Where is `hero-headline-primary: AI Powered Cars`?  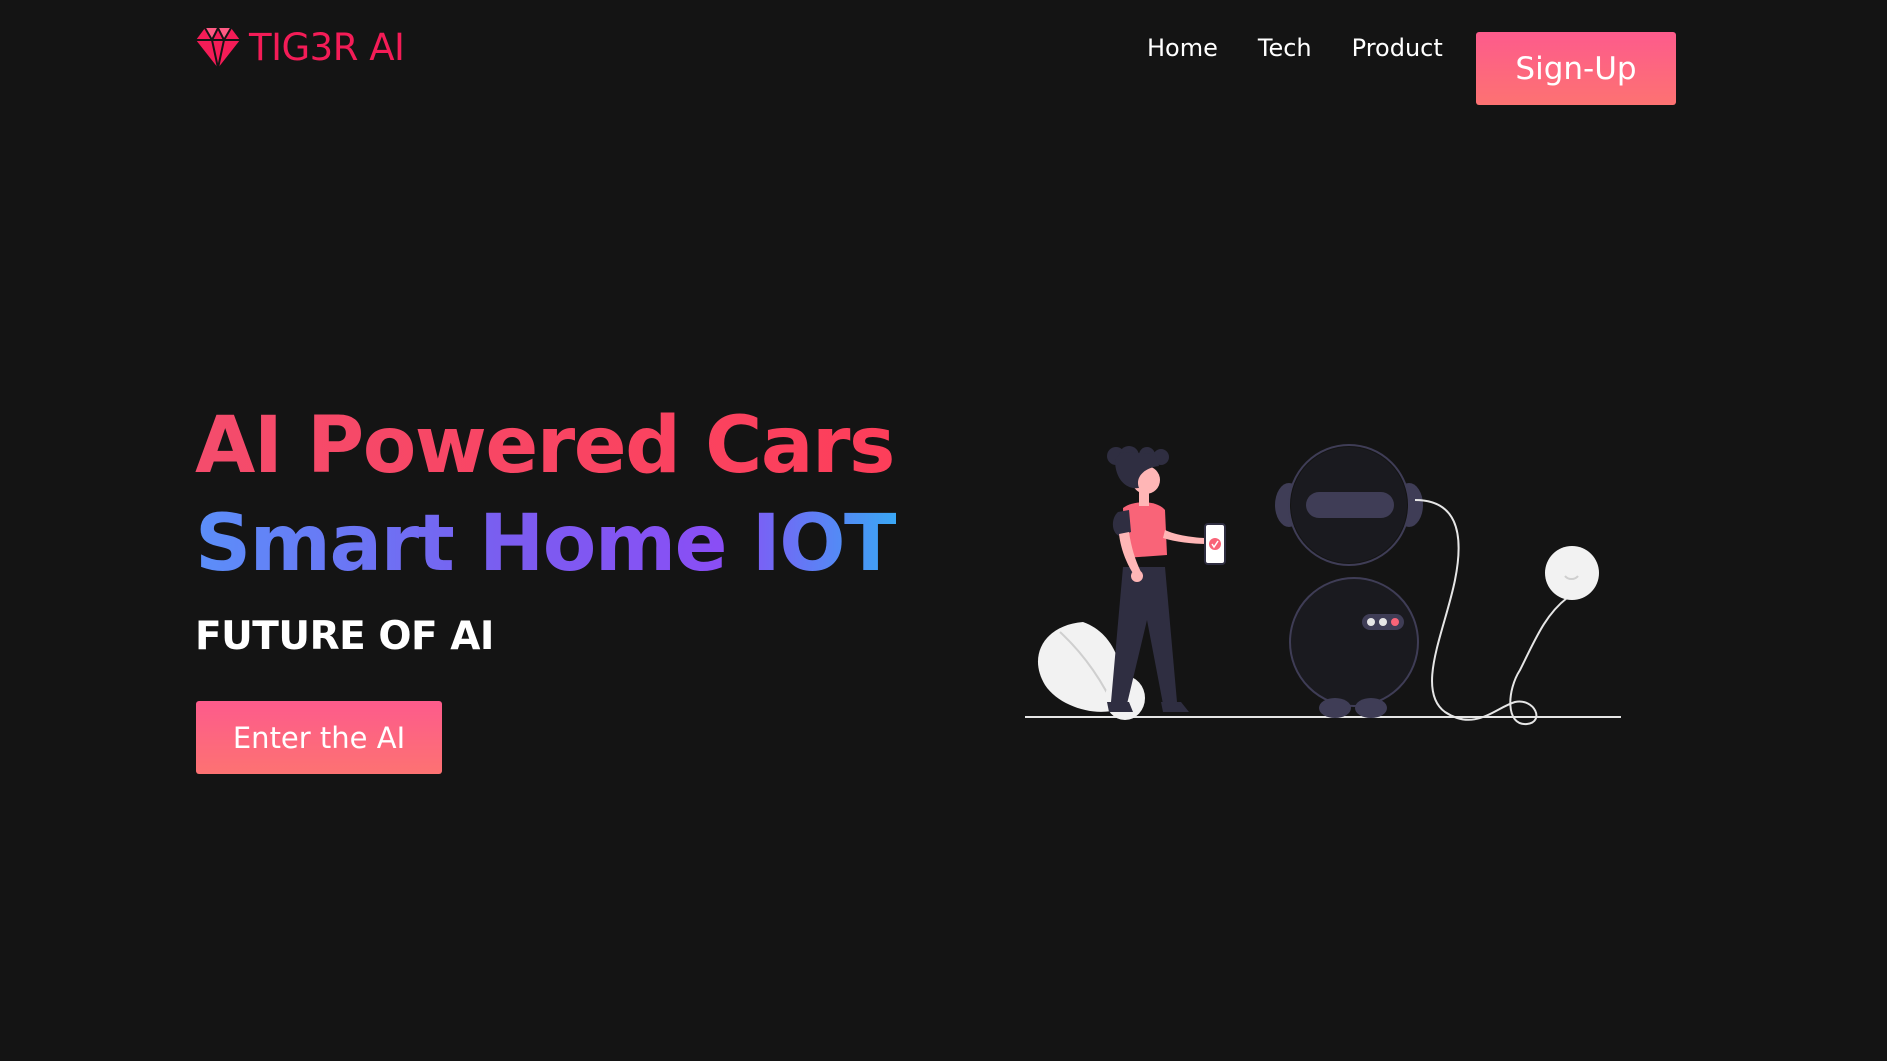
hero-headline-primary: AI Powered Cars is located at coordinates (545, 446).